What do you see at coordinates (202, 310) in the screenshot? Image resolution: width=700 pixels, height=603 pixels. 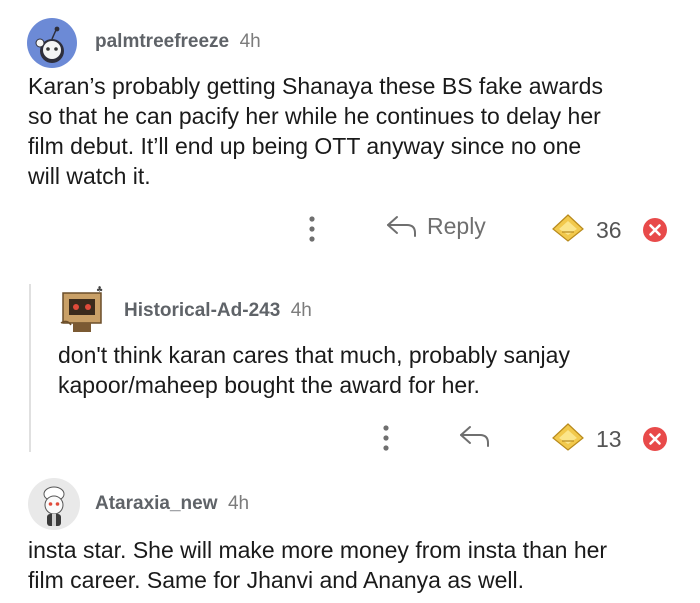 I see `username: Historical-Ad-243` at bounding box center [202, 310].